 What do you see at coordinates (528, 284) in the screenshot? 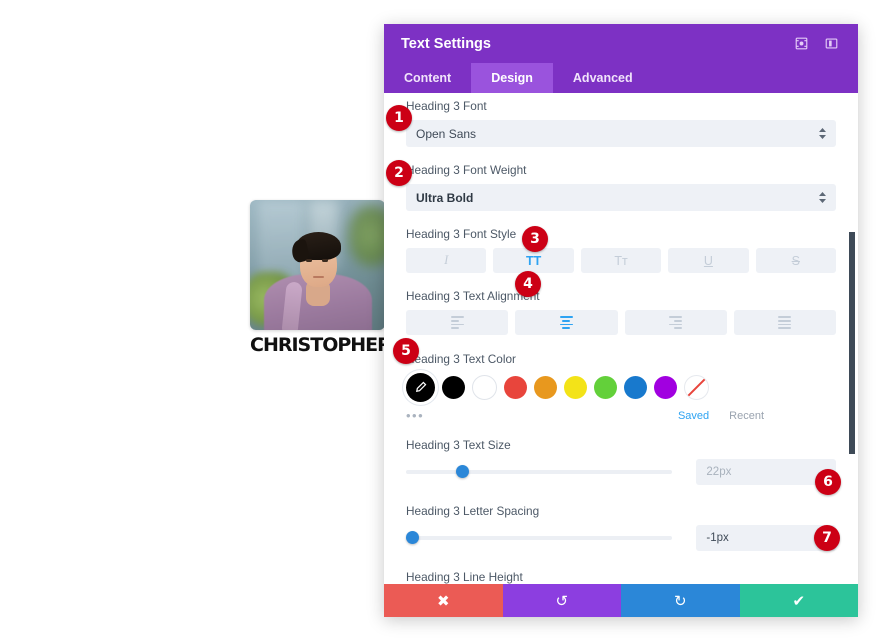
I see `annotation-badge-4: 4` at bounding box center [528, 284].